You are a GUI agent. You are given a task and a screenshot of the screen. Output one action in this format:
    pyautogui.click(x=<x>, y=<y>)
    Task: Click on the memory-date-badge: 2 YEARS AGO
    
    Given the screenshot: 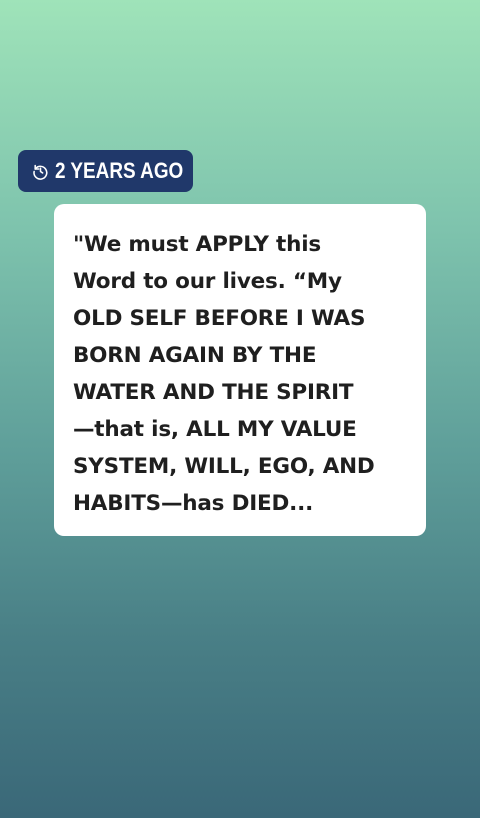 What is the action you would take?
    pyautogui.click(x=105, y=171)
    